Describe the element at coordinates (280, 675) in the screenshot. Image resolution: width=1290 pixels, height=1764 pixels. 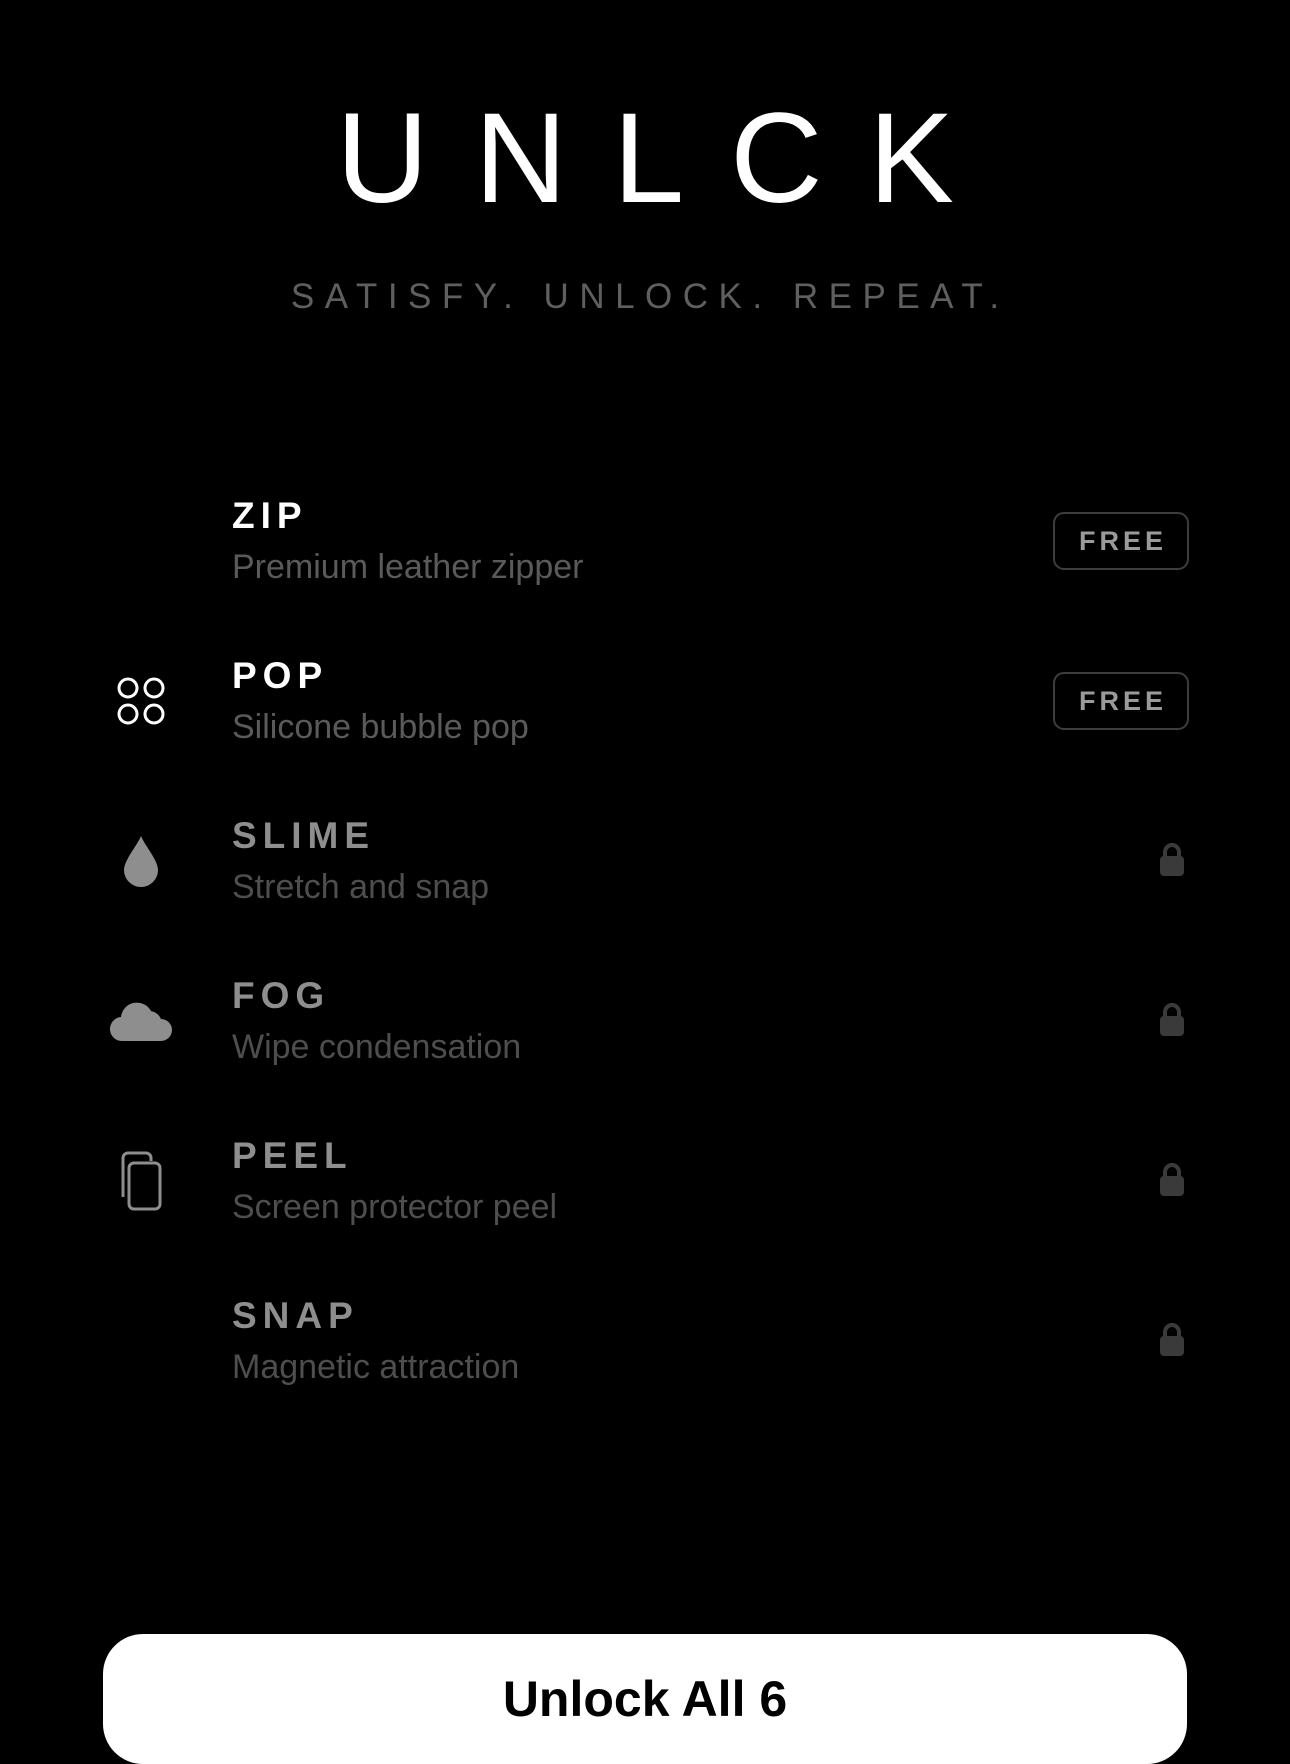
I see `experience-name: POP` at that location.